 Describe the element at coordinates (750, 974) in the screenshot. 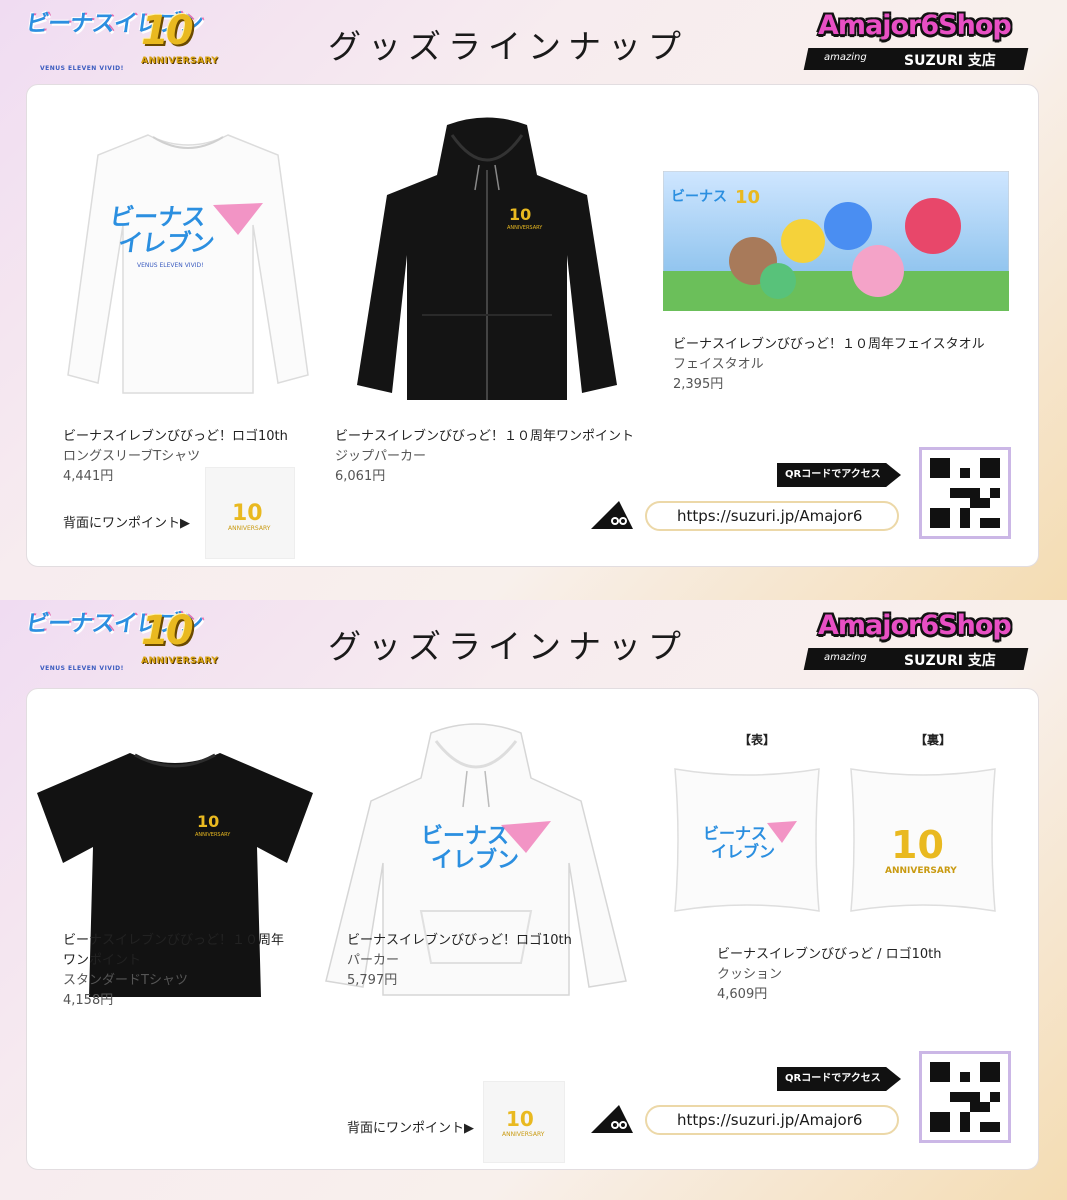

I see `product-type: クッション` at that location.